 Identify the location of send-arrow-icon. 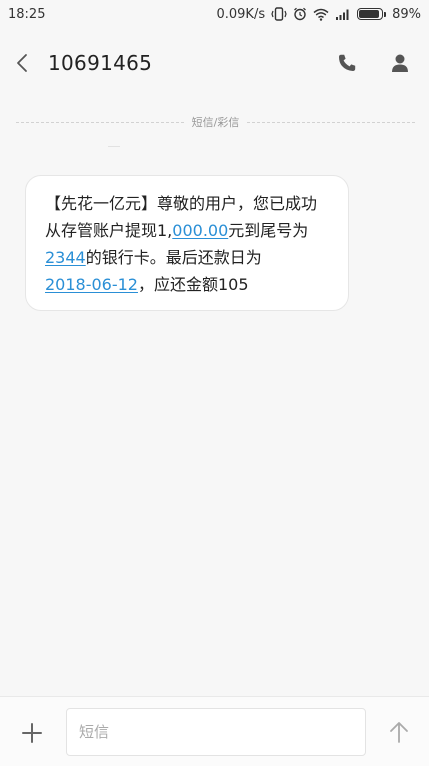
(399, 732).